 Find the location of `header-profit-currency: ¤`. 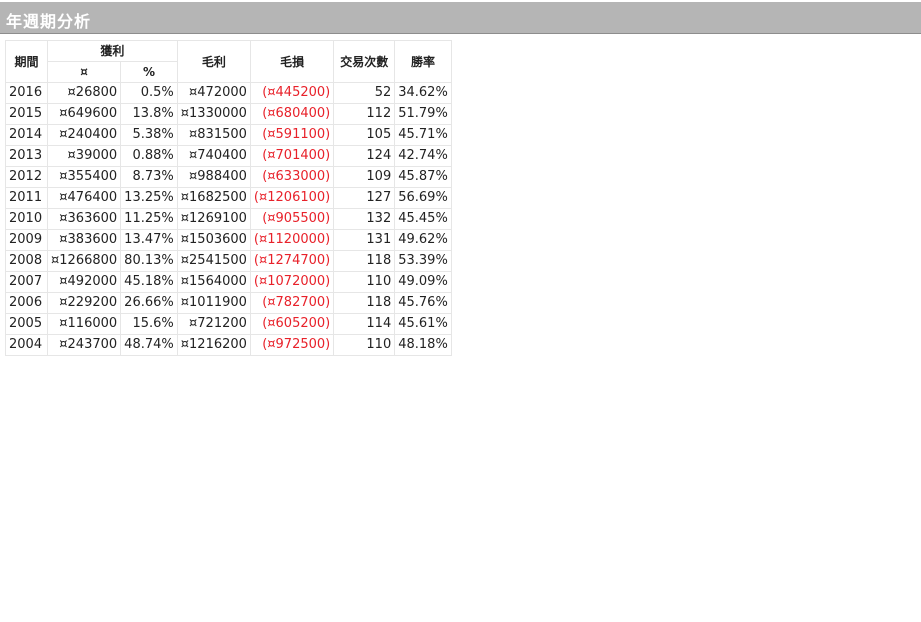

header-profit-currency: ¤ is located at coordinates (84, 72).